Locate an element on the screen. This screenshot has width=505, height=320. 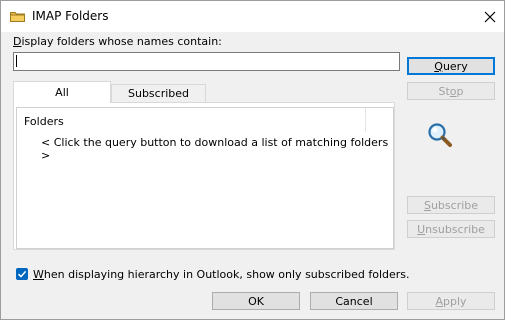
close-icon is located at coordinates (490, 16).